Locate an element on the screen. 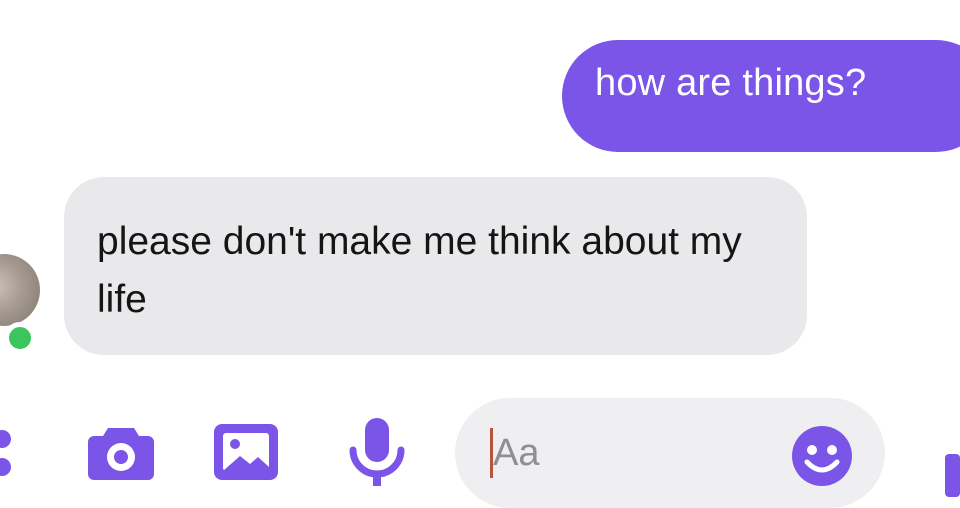 This screenshot has height=508, width=960. smiley-icon is located at coordinates (822, 456).